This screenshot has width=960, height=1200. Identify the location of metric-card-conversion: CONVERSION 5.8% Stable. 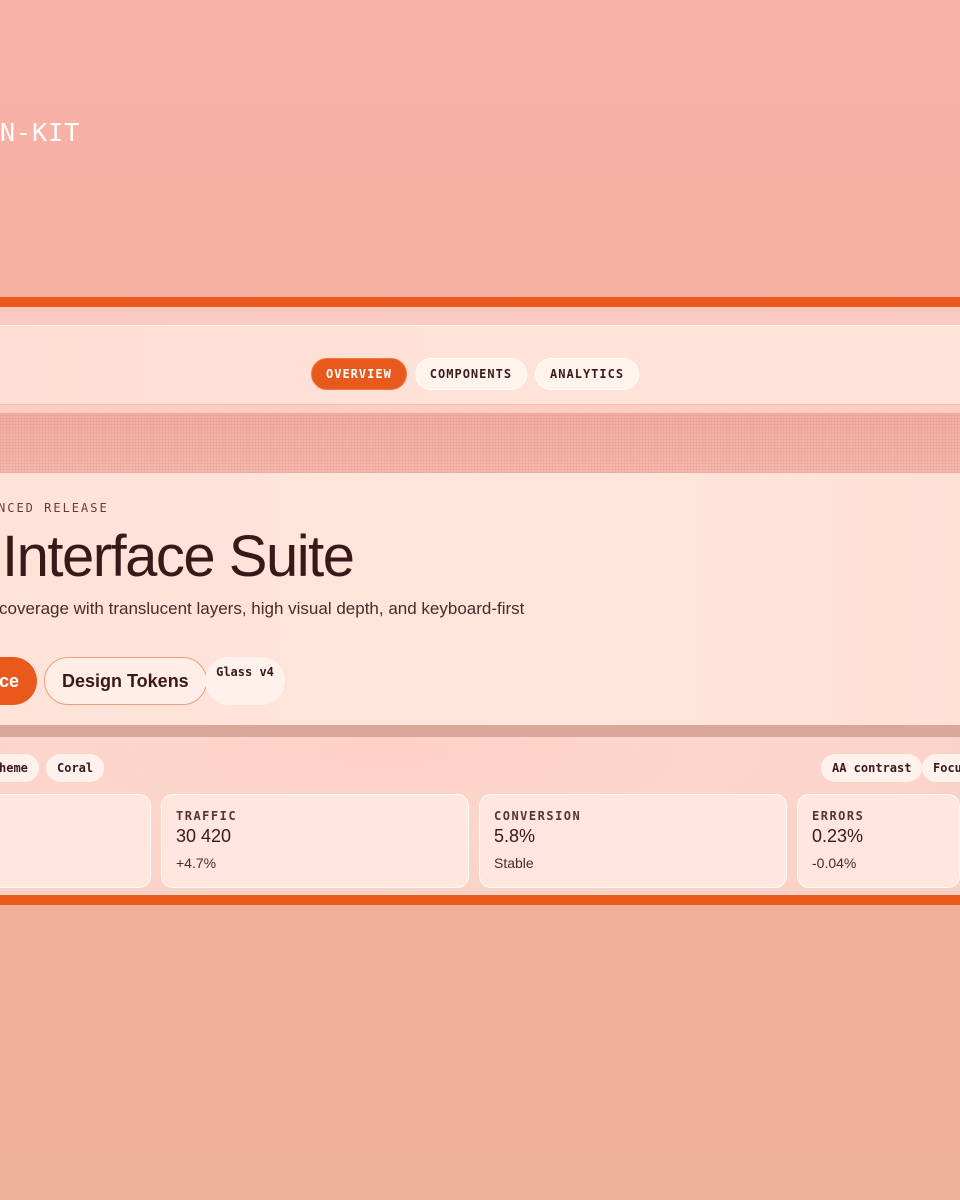
(633, 841).